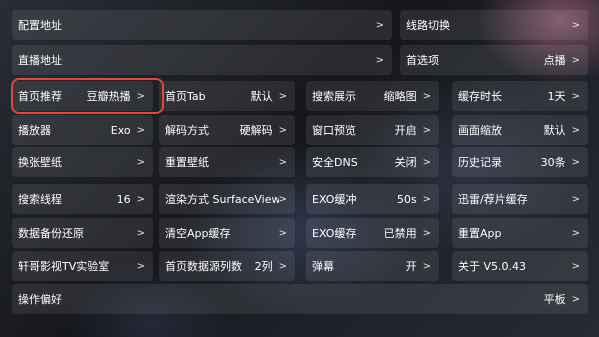  Describe the element at coordinates (335, 162) in the screenshot. I see `secure-dns-label: 安全DNS` at that location.